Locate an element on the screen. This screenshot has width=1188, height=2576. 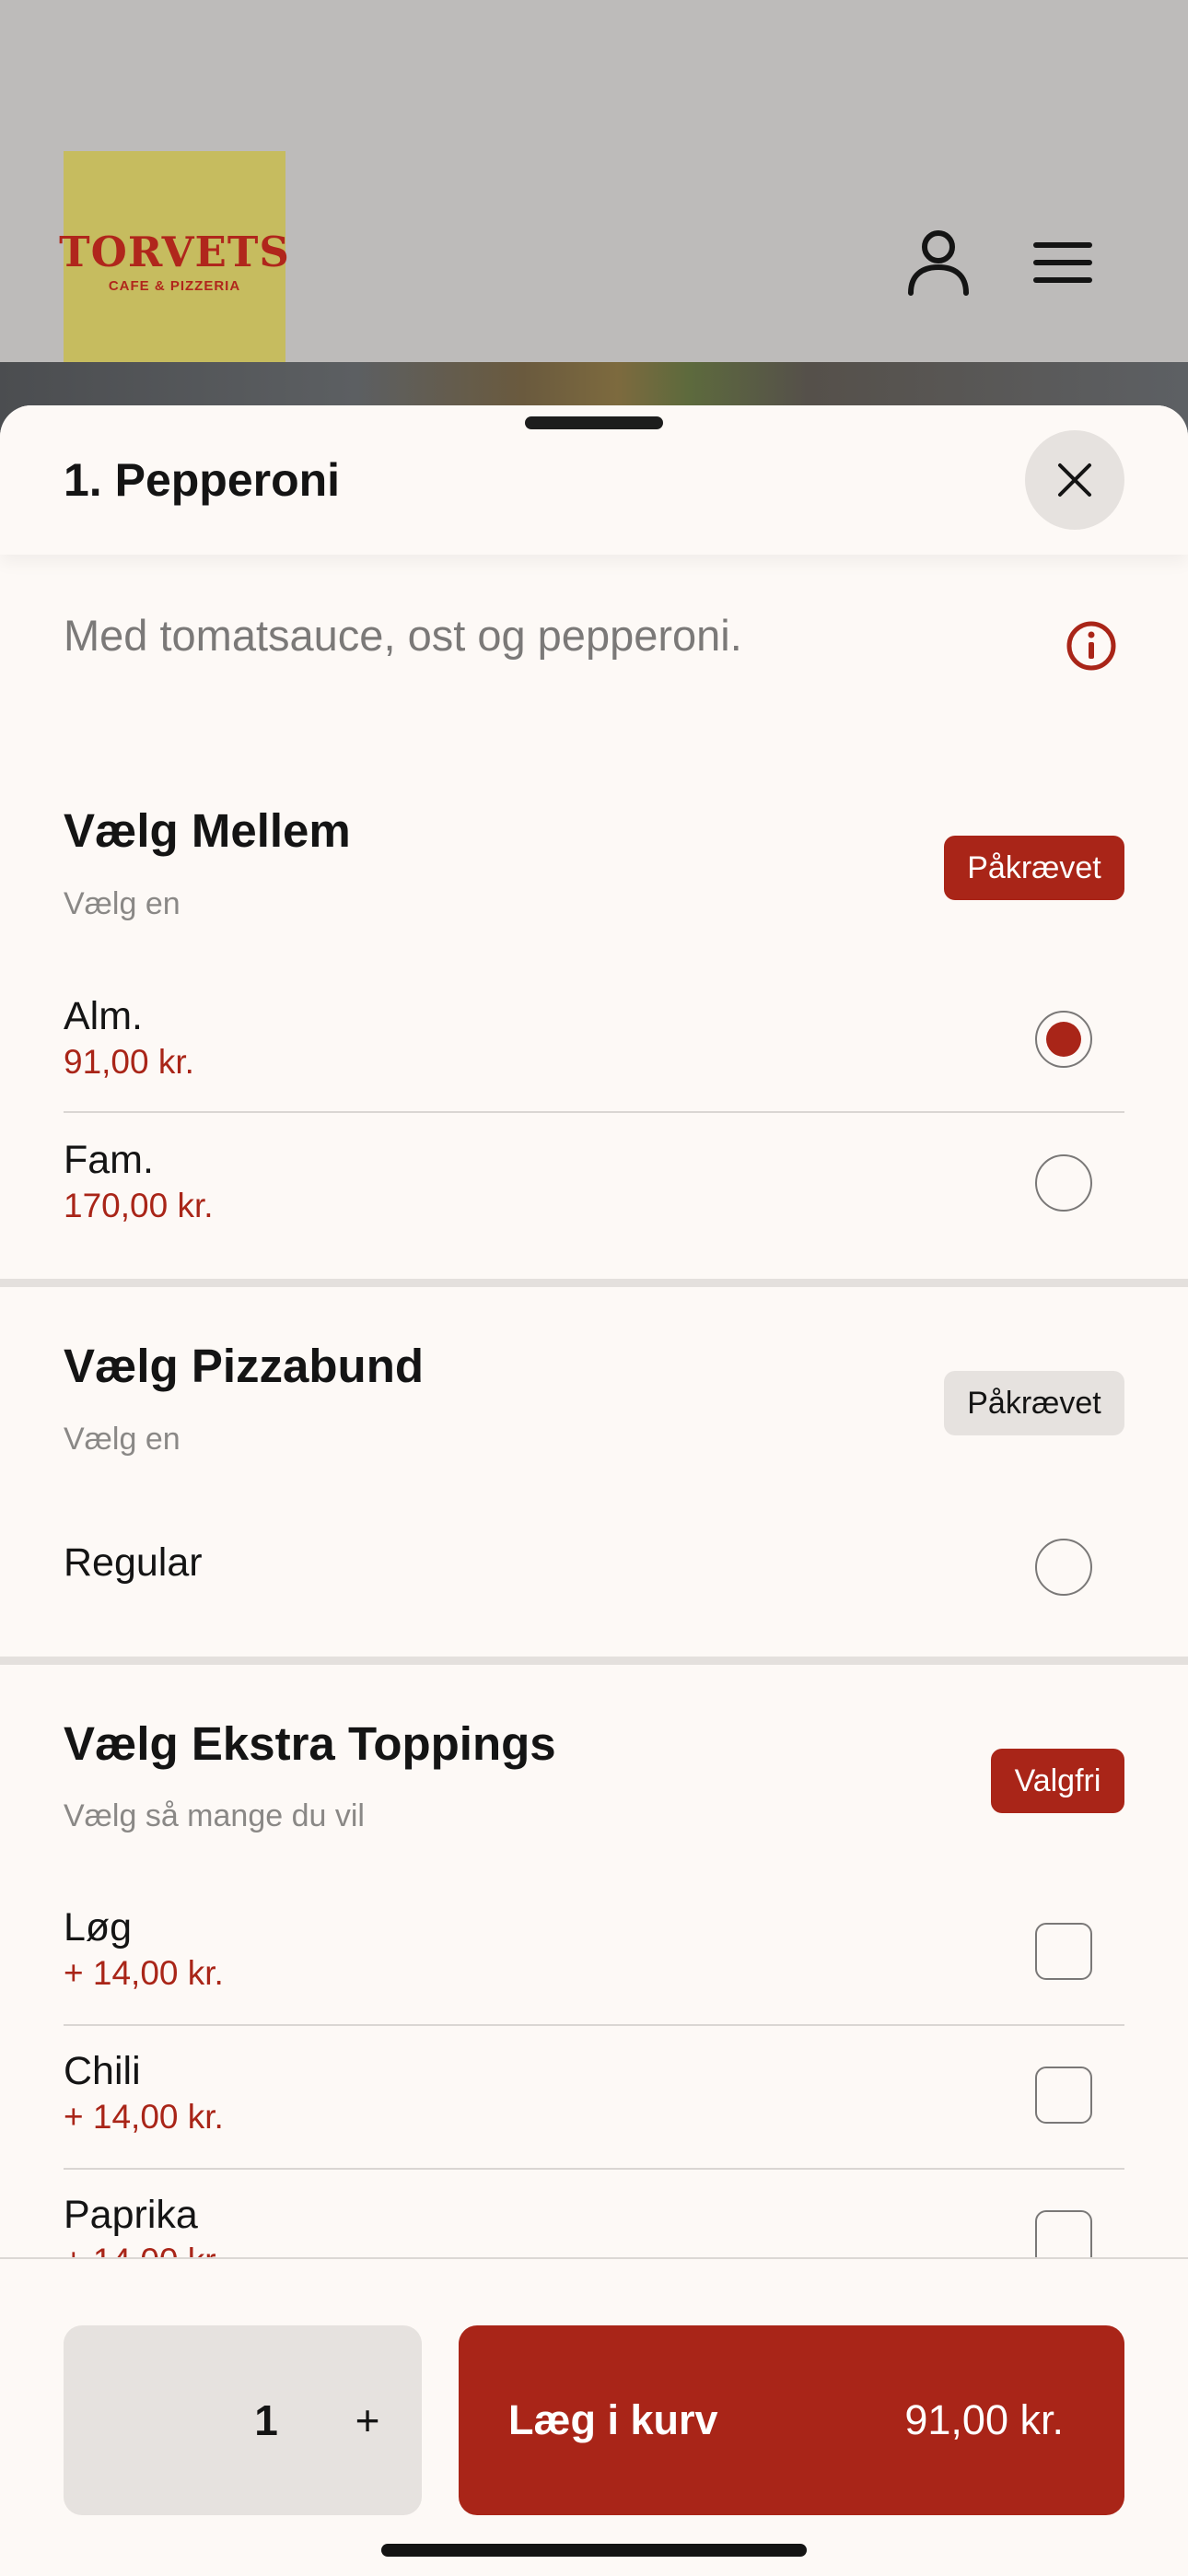
group-subtitle-size: Vælg en is located at coordinates (122, 903).